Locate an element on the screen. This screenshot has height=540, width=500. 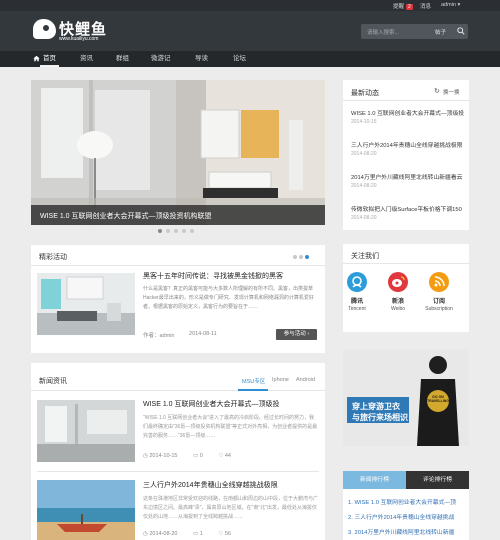
tab-android: Android is located at coordinates (305, 380).